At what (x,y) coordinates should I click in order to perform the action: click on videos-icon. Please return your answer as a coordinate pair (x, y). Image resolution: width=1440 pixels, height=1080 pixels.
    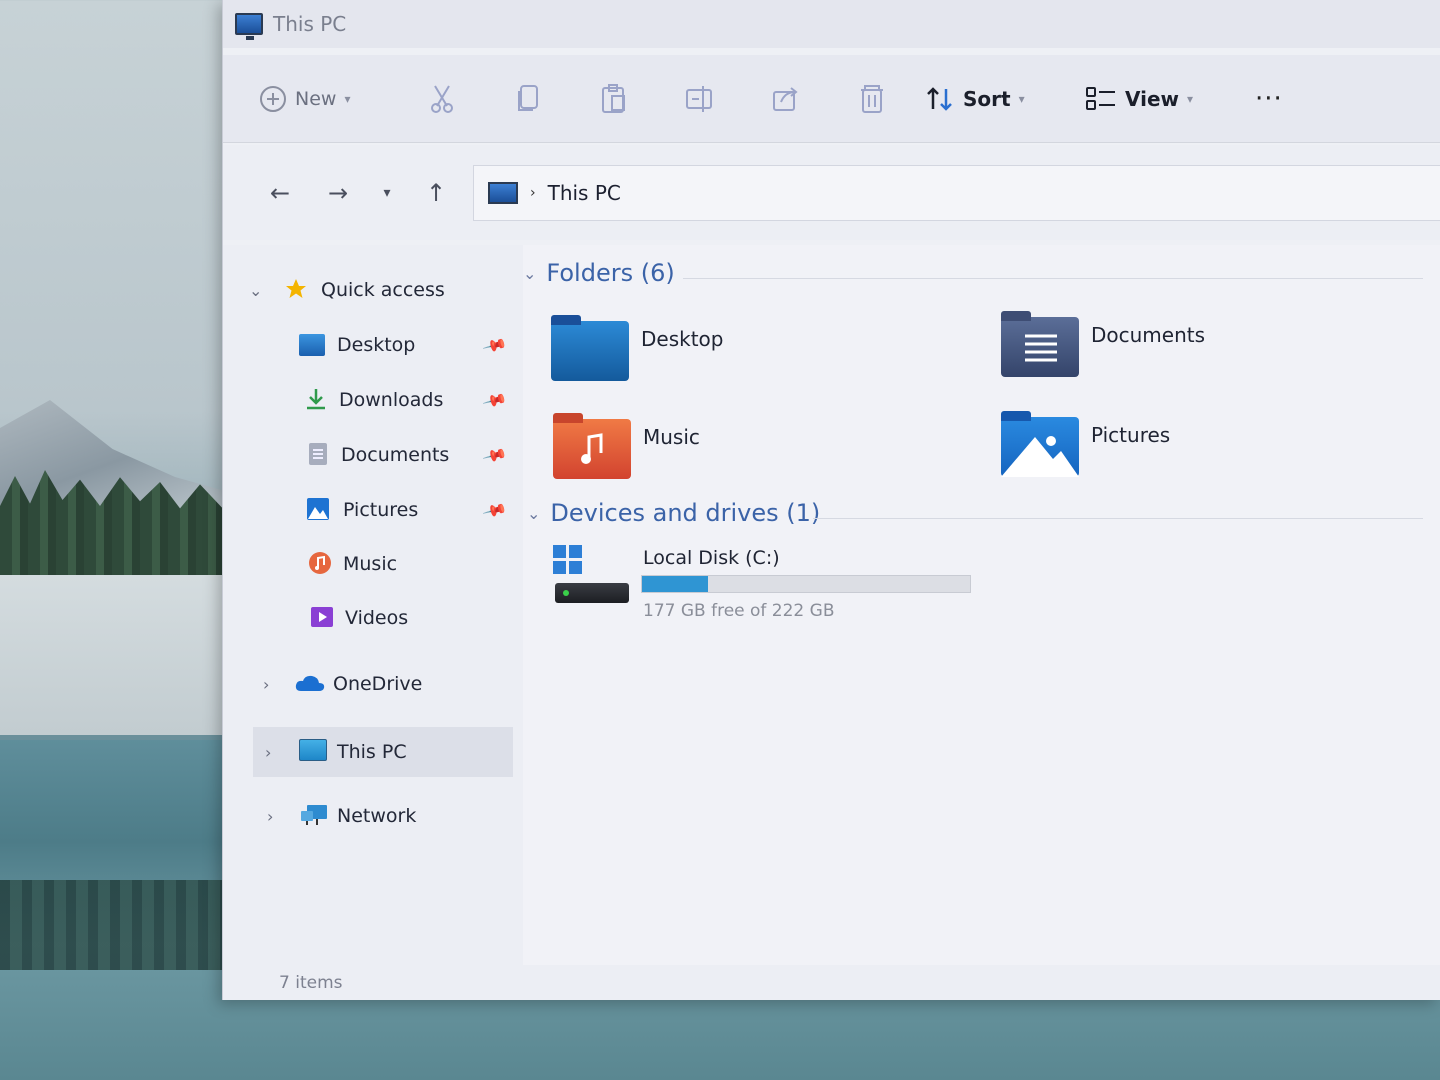
    Looking at the image, I should click on (322, 617).